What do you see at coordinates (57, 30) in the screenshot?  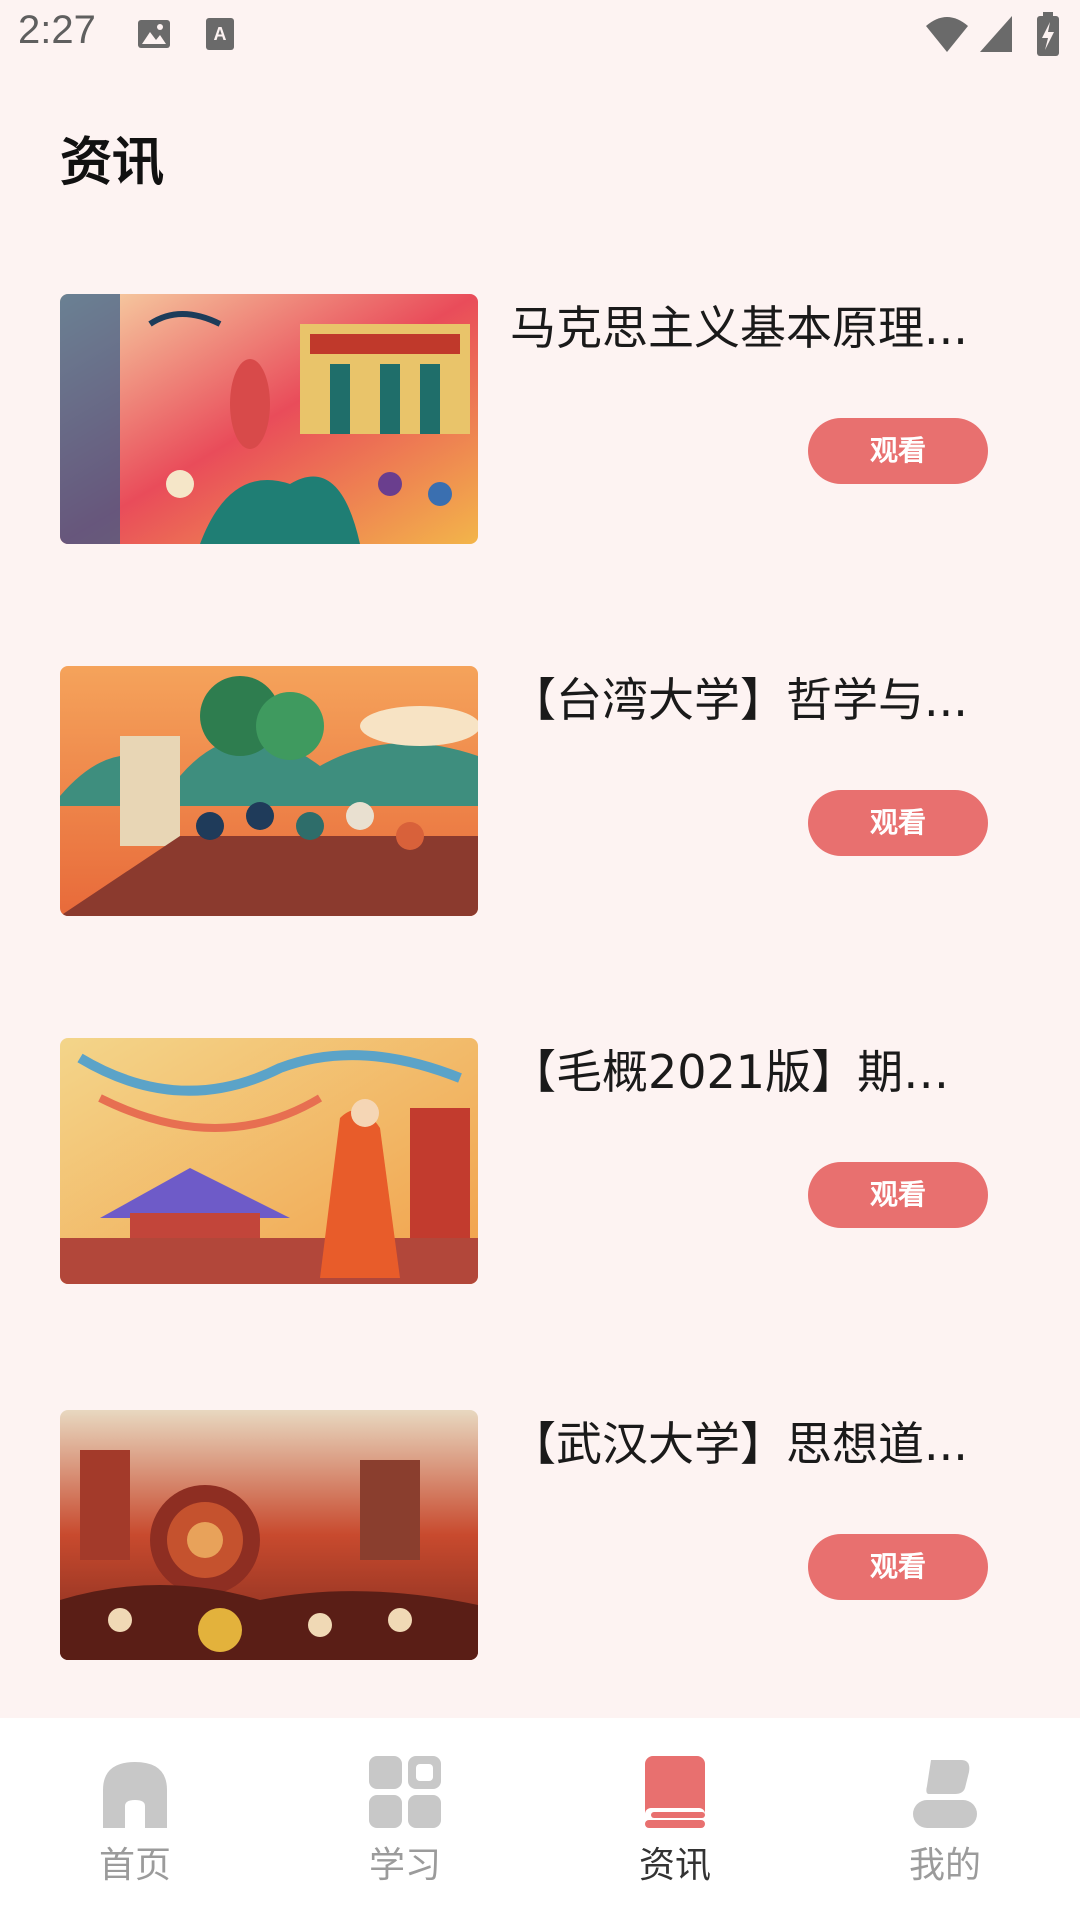 I see `status-time: 2:27` at bounding box center [57, 30].